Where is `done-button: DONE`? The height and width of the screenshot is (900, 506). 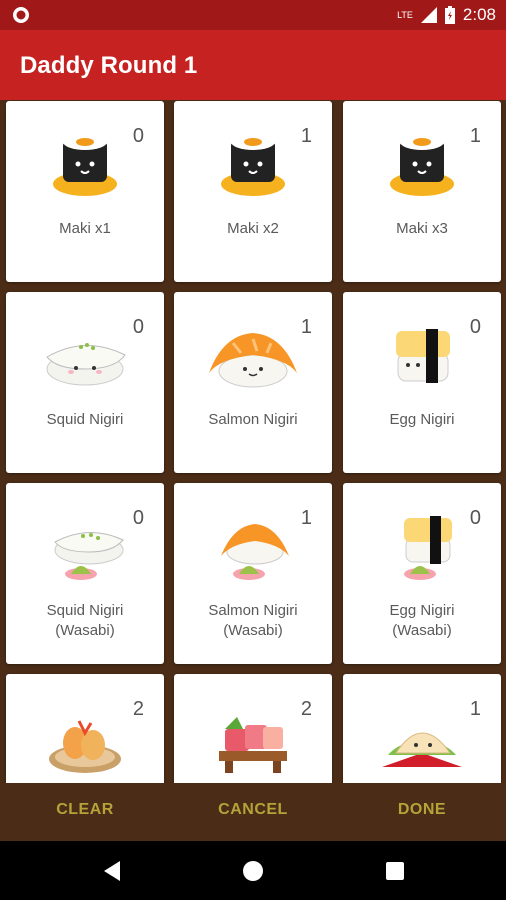 done-button: DONE is located at coordinates (422, 810).